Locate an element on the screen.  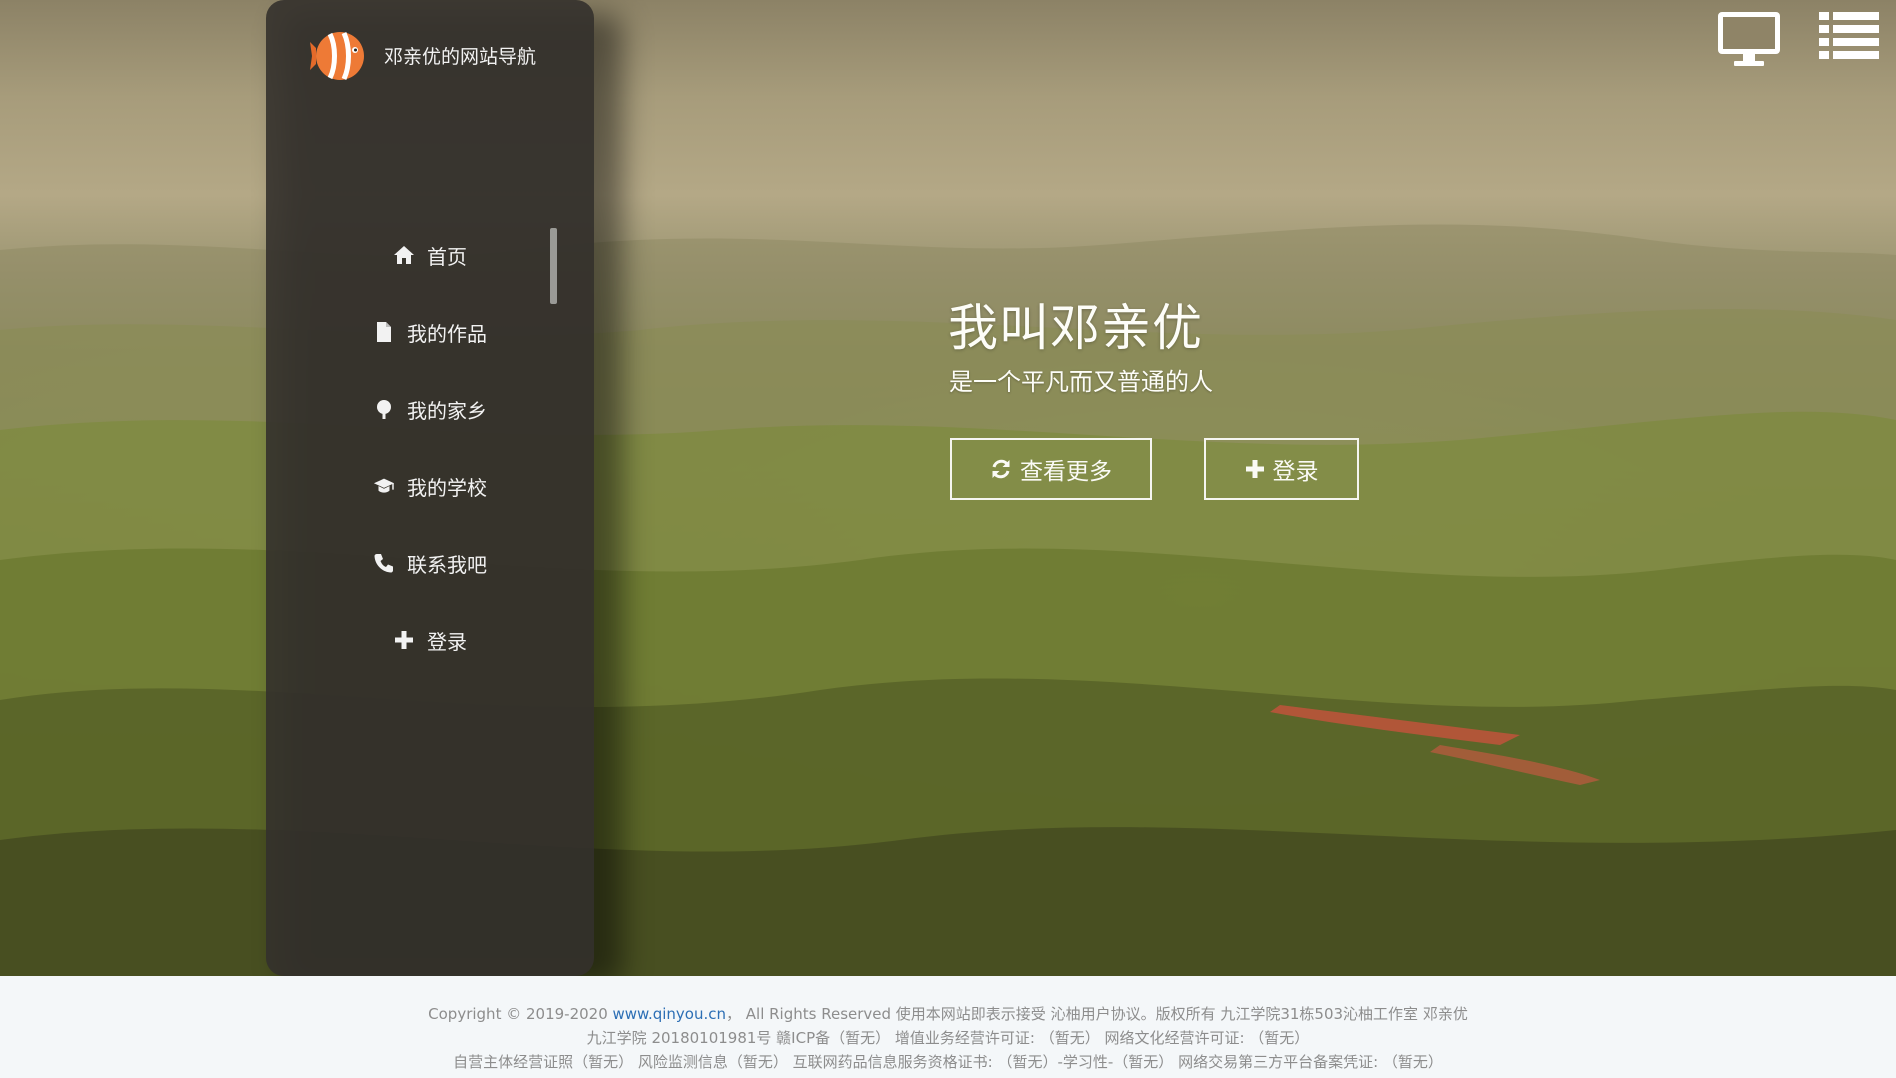
view-more-label: 查看更多 is located at coordinates (1066, 472).